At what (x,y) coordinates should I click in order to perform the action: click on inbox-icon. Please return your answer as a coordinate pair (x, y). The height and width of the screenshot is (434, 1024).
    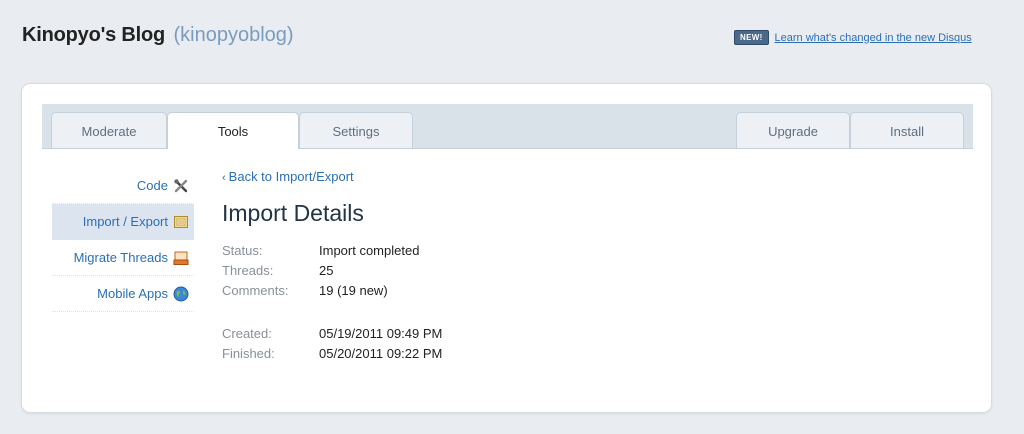
    Looking at the image, I should click on (181, 258).